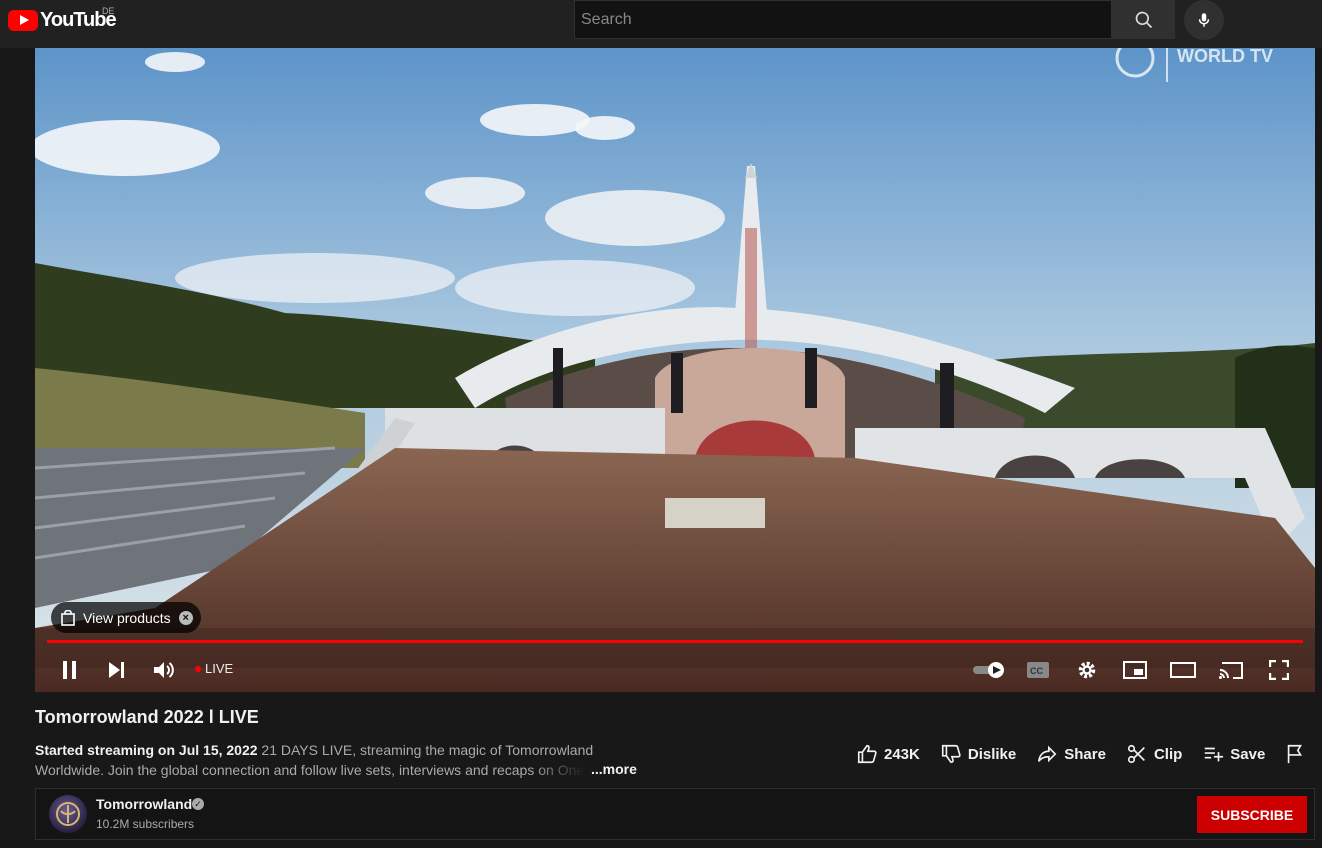 This screenshot has height=848, width=1322. Describe the element at coordinates (198, 804) in the screenshot. I see `verified-icon: ✓` at that location.